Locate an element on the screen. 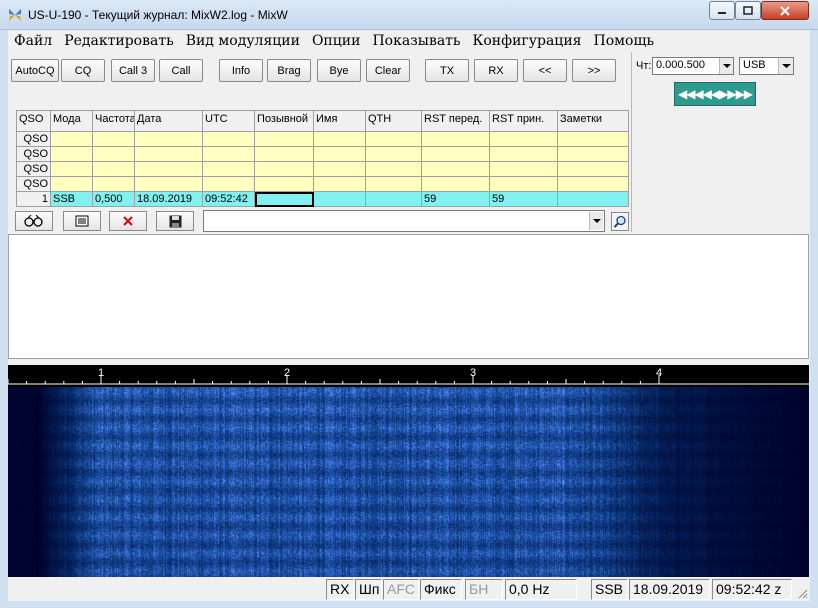  name-cell is located at coordinates (339, 199).